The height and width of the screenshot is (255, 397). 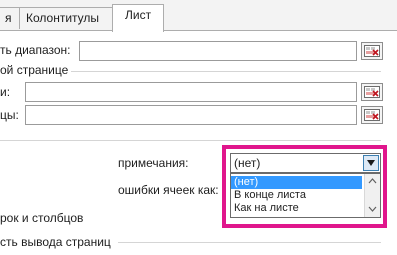 What do you see at coordinates (55, 242) in the screenshot?
I see `page-order-label: сть вывода страниц` at bounding box center [55, 242].